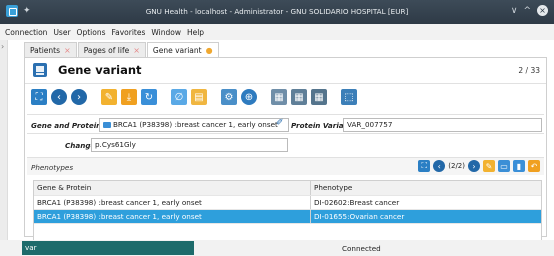 The height and width of the screenshot is (256, 554). I want to click on undo-icon: ↶, so click(534, 166).